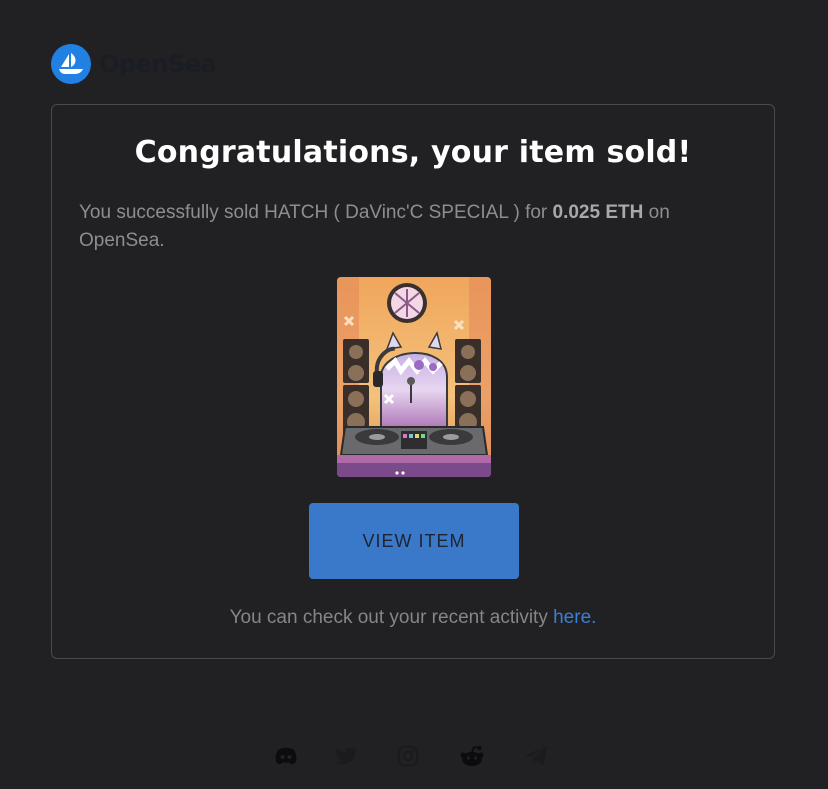 This screenshot has height=789, width=828. Describe the element at coordinates (414, 377) in the screenshot. I see `nft-image` at that location.